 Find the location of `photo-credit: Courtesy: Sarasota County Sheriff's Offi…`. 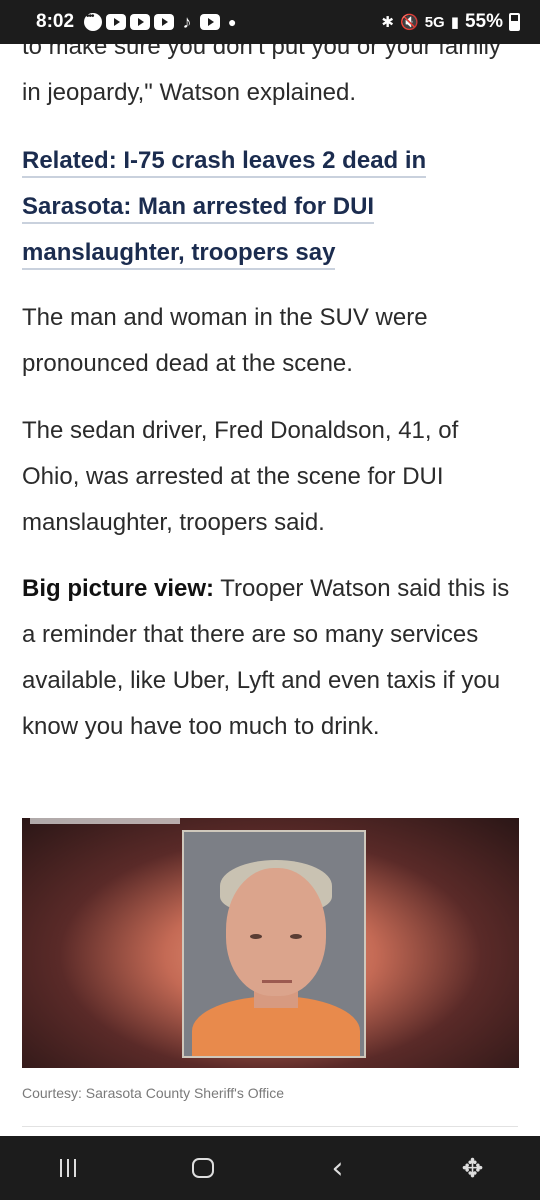

photo-credit: Courtesy: Sarasota County Sheriff's Offi… is located at coordinates (153, 1093).